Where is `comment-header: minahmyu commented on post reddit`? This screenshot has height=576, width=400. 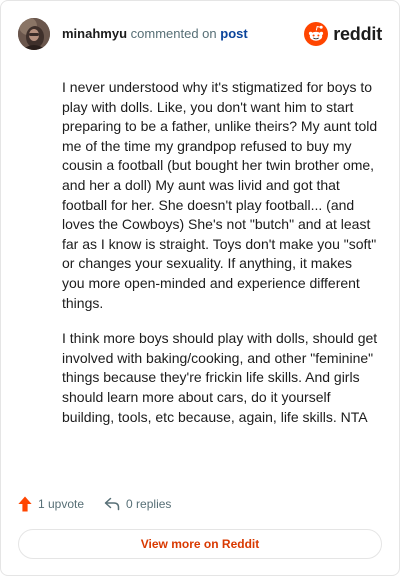
comment-header: minahmyu commented on post reddit is located at coordinates (200, 34).